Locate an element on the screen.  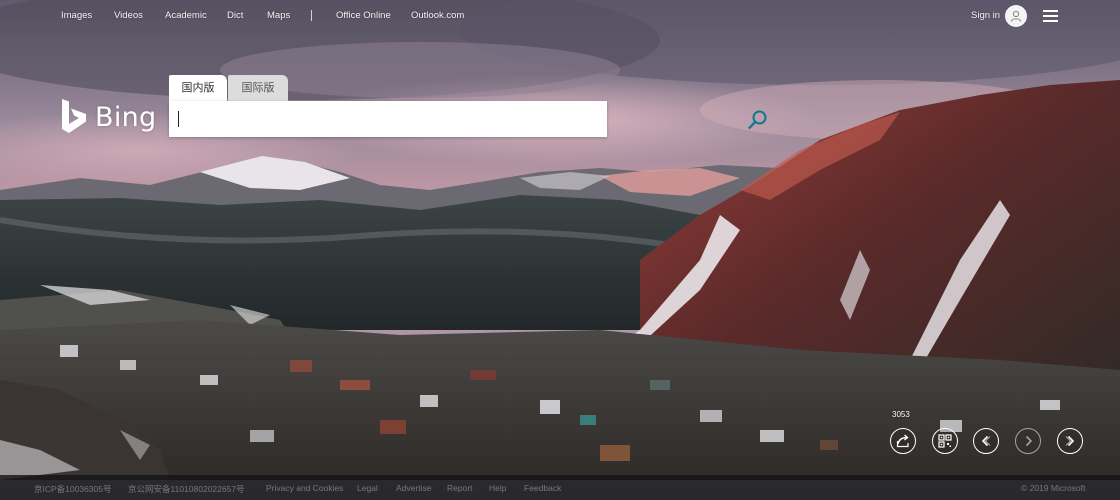
share-button is located at coordinates (903, 441).